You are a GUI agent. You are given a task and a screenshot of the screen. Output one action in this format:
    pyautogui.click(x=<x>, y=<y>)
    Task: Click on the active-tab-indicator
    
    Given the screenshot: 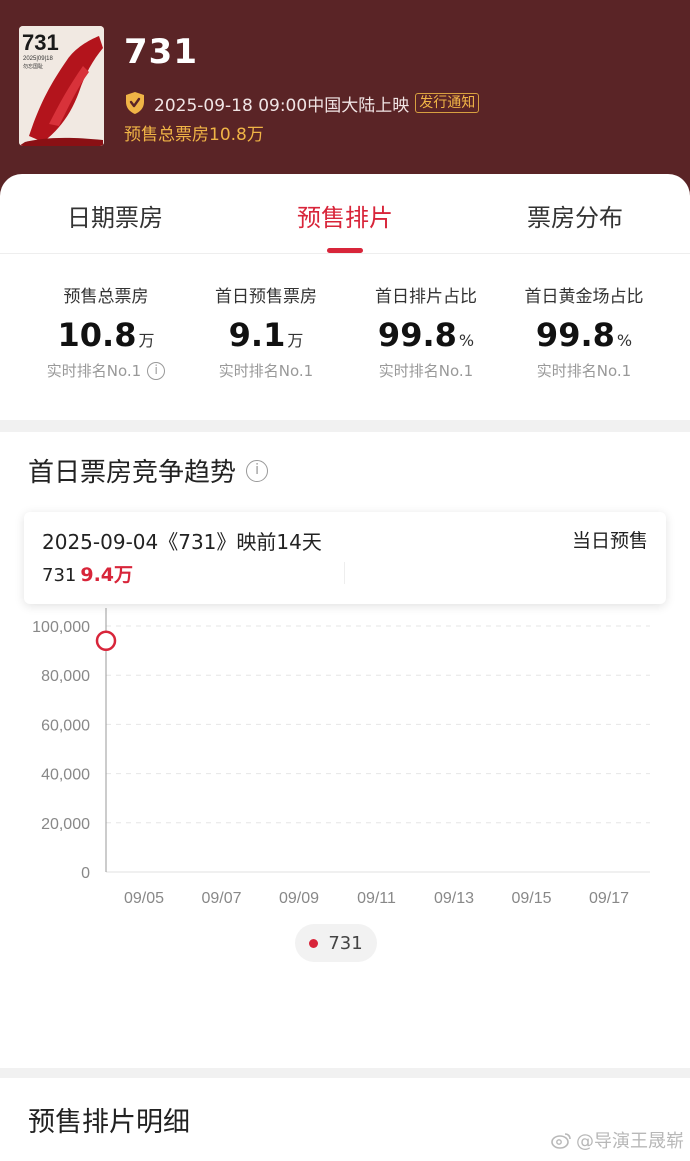 What is the action you would take?
    pyautogui.click(x=345, y=250)
    